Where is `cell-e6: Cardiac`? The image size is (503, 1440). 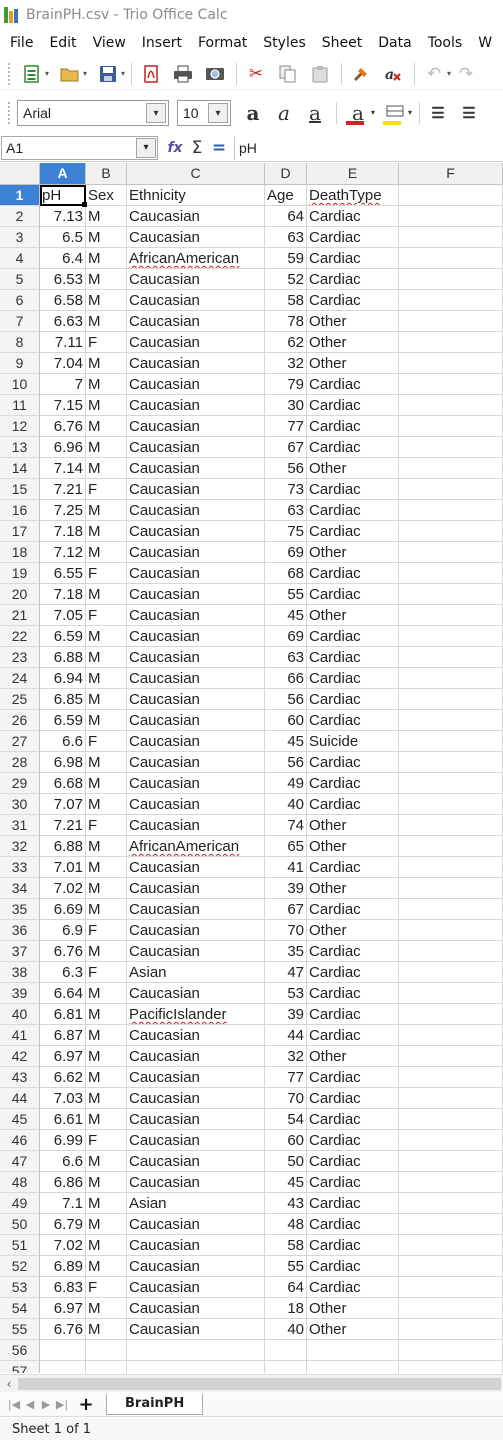 cell-e6: Cardiac is located at coordinates (353, 300).